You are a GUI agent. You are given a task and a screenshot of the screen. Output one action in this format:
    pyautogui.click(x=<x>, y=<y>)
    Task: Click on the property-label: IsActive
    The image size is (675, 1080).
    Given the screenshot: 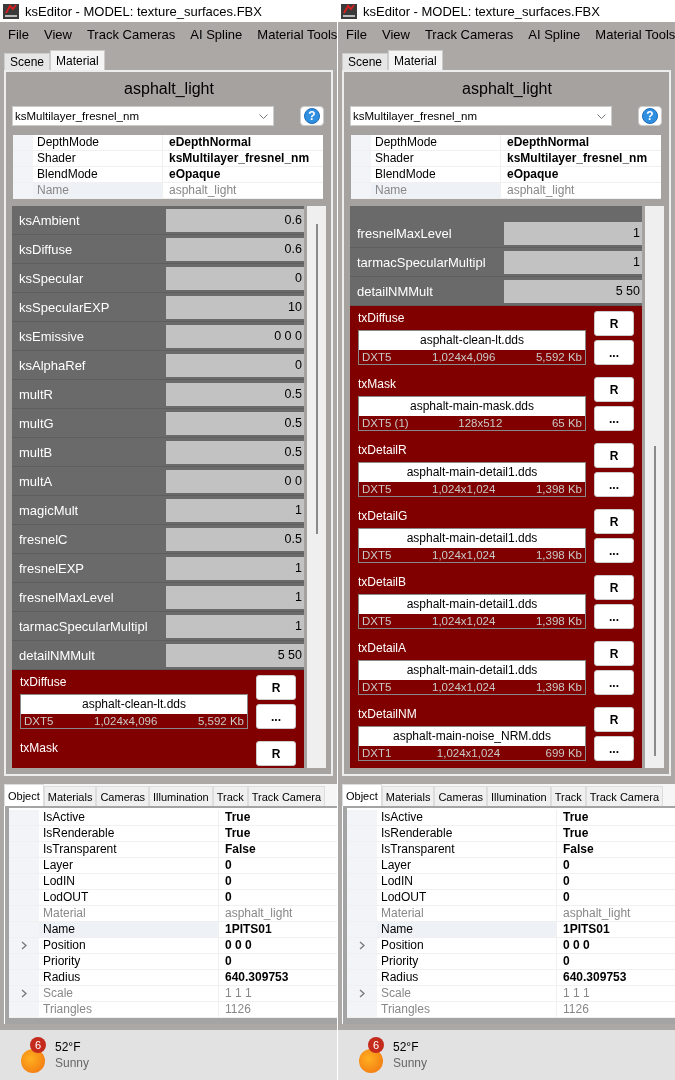 What is the action you would take?
    pyautogui.click(x=129, y=817)
    